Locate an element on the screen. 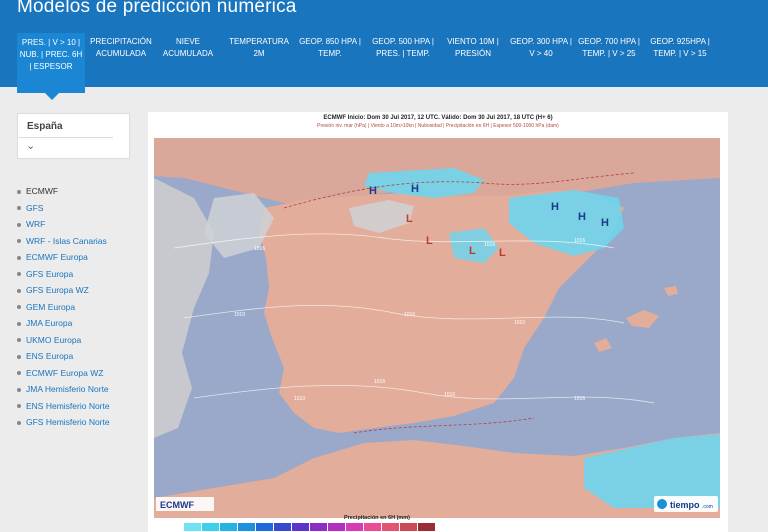 This screenshot has height=532, width=768. tiempo-logo: tiempo .com is located at coordinates (686, 504).